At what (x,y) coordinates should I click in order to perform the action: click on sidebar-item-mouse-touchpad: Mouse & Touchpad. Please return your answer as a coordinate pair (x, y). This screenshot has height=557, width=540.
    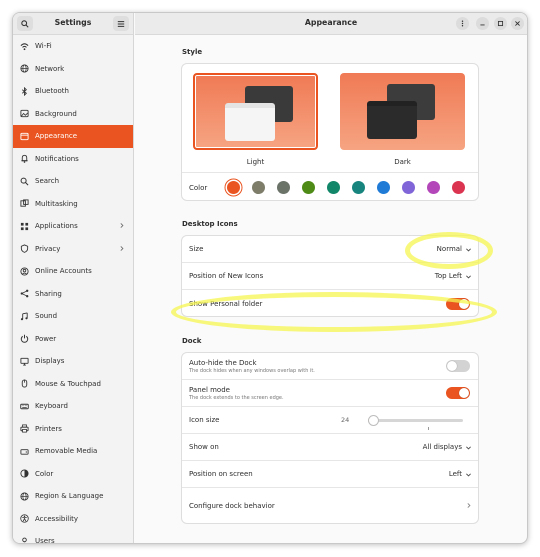
    Looking at the image, I should click on (73, 384).